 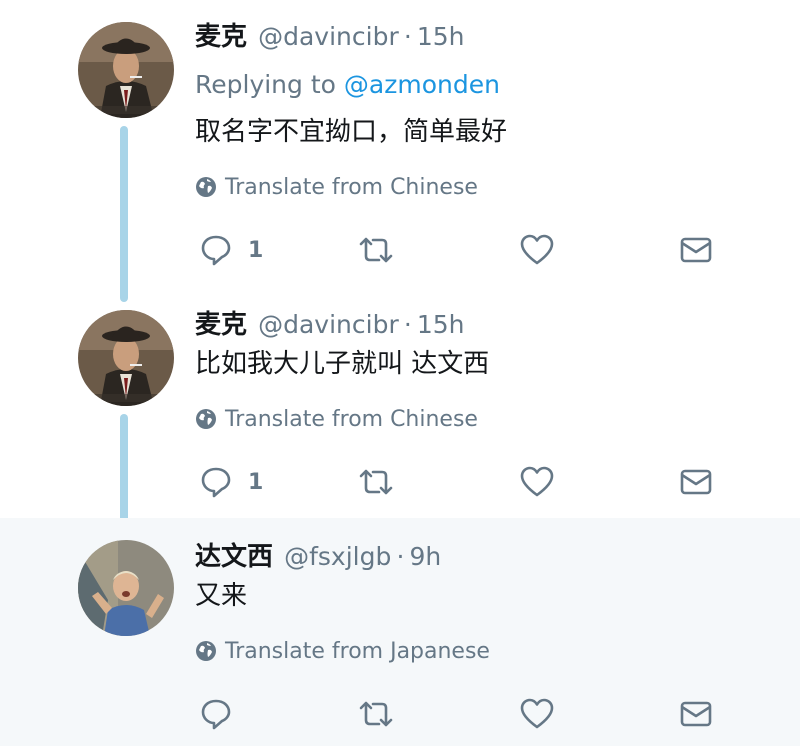 I want to click on display-name: 达文西, so click(x=234, y=557).